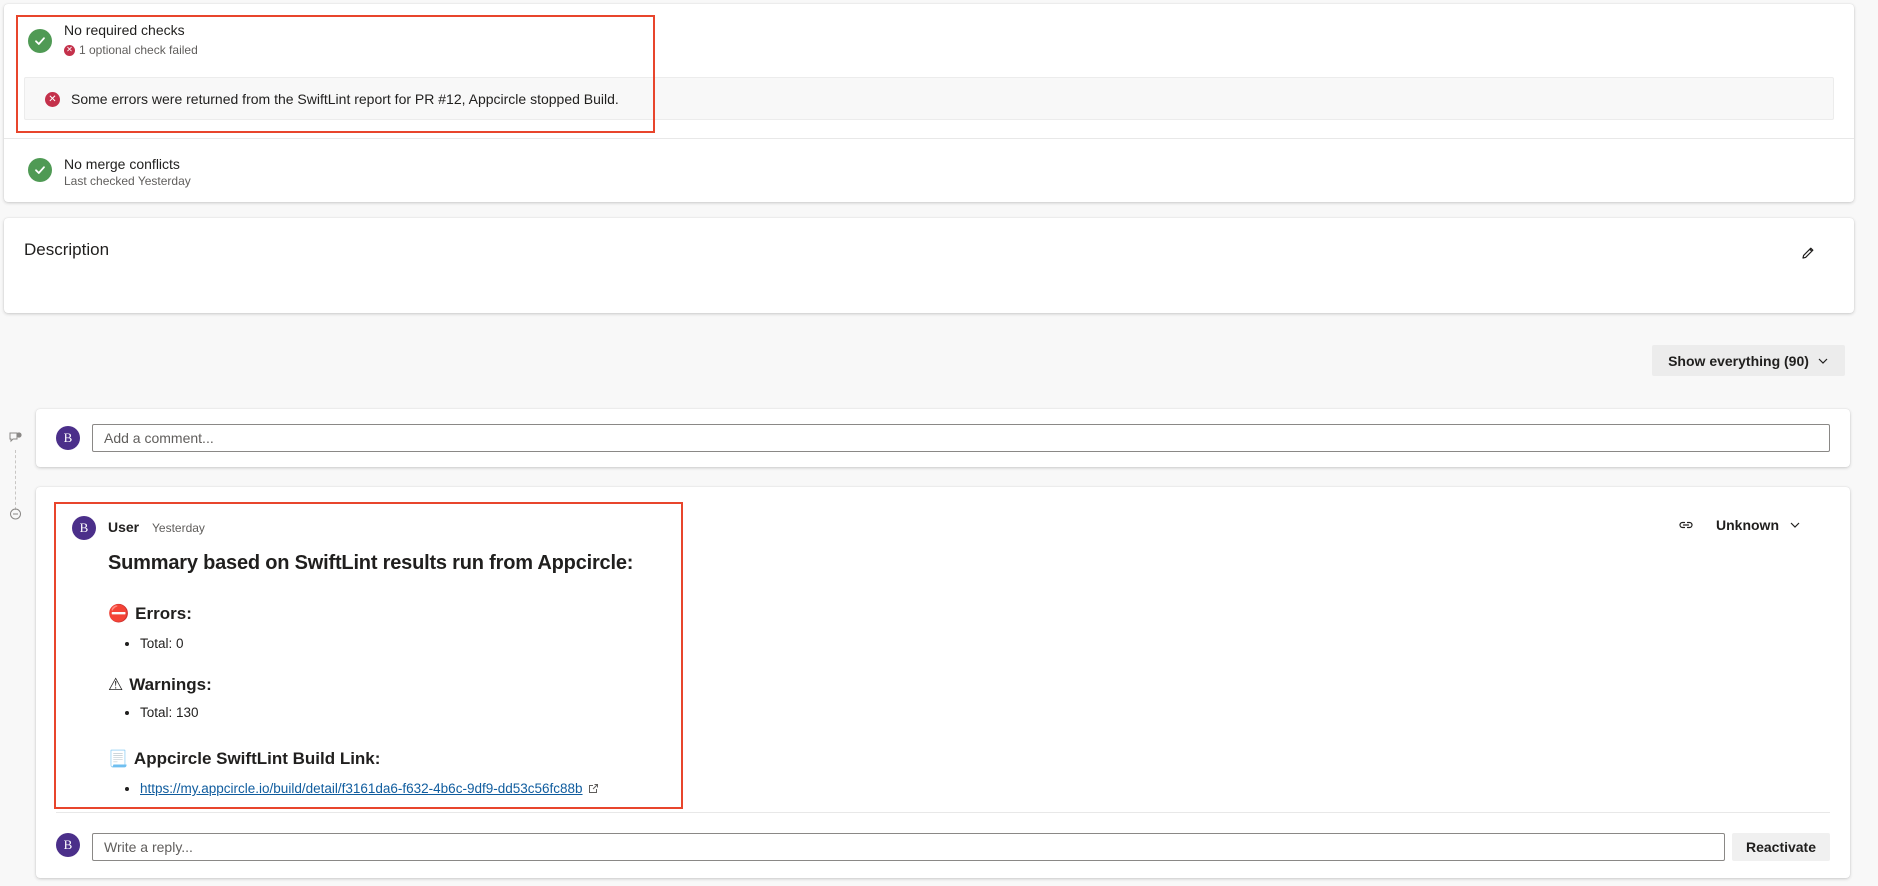 This screenshot has height=886, width=1878. What do you see at coordinates (593, 790) in the screenshot?
I see `external-link-icon` at bounding box center [593, 790].